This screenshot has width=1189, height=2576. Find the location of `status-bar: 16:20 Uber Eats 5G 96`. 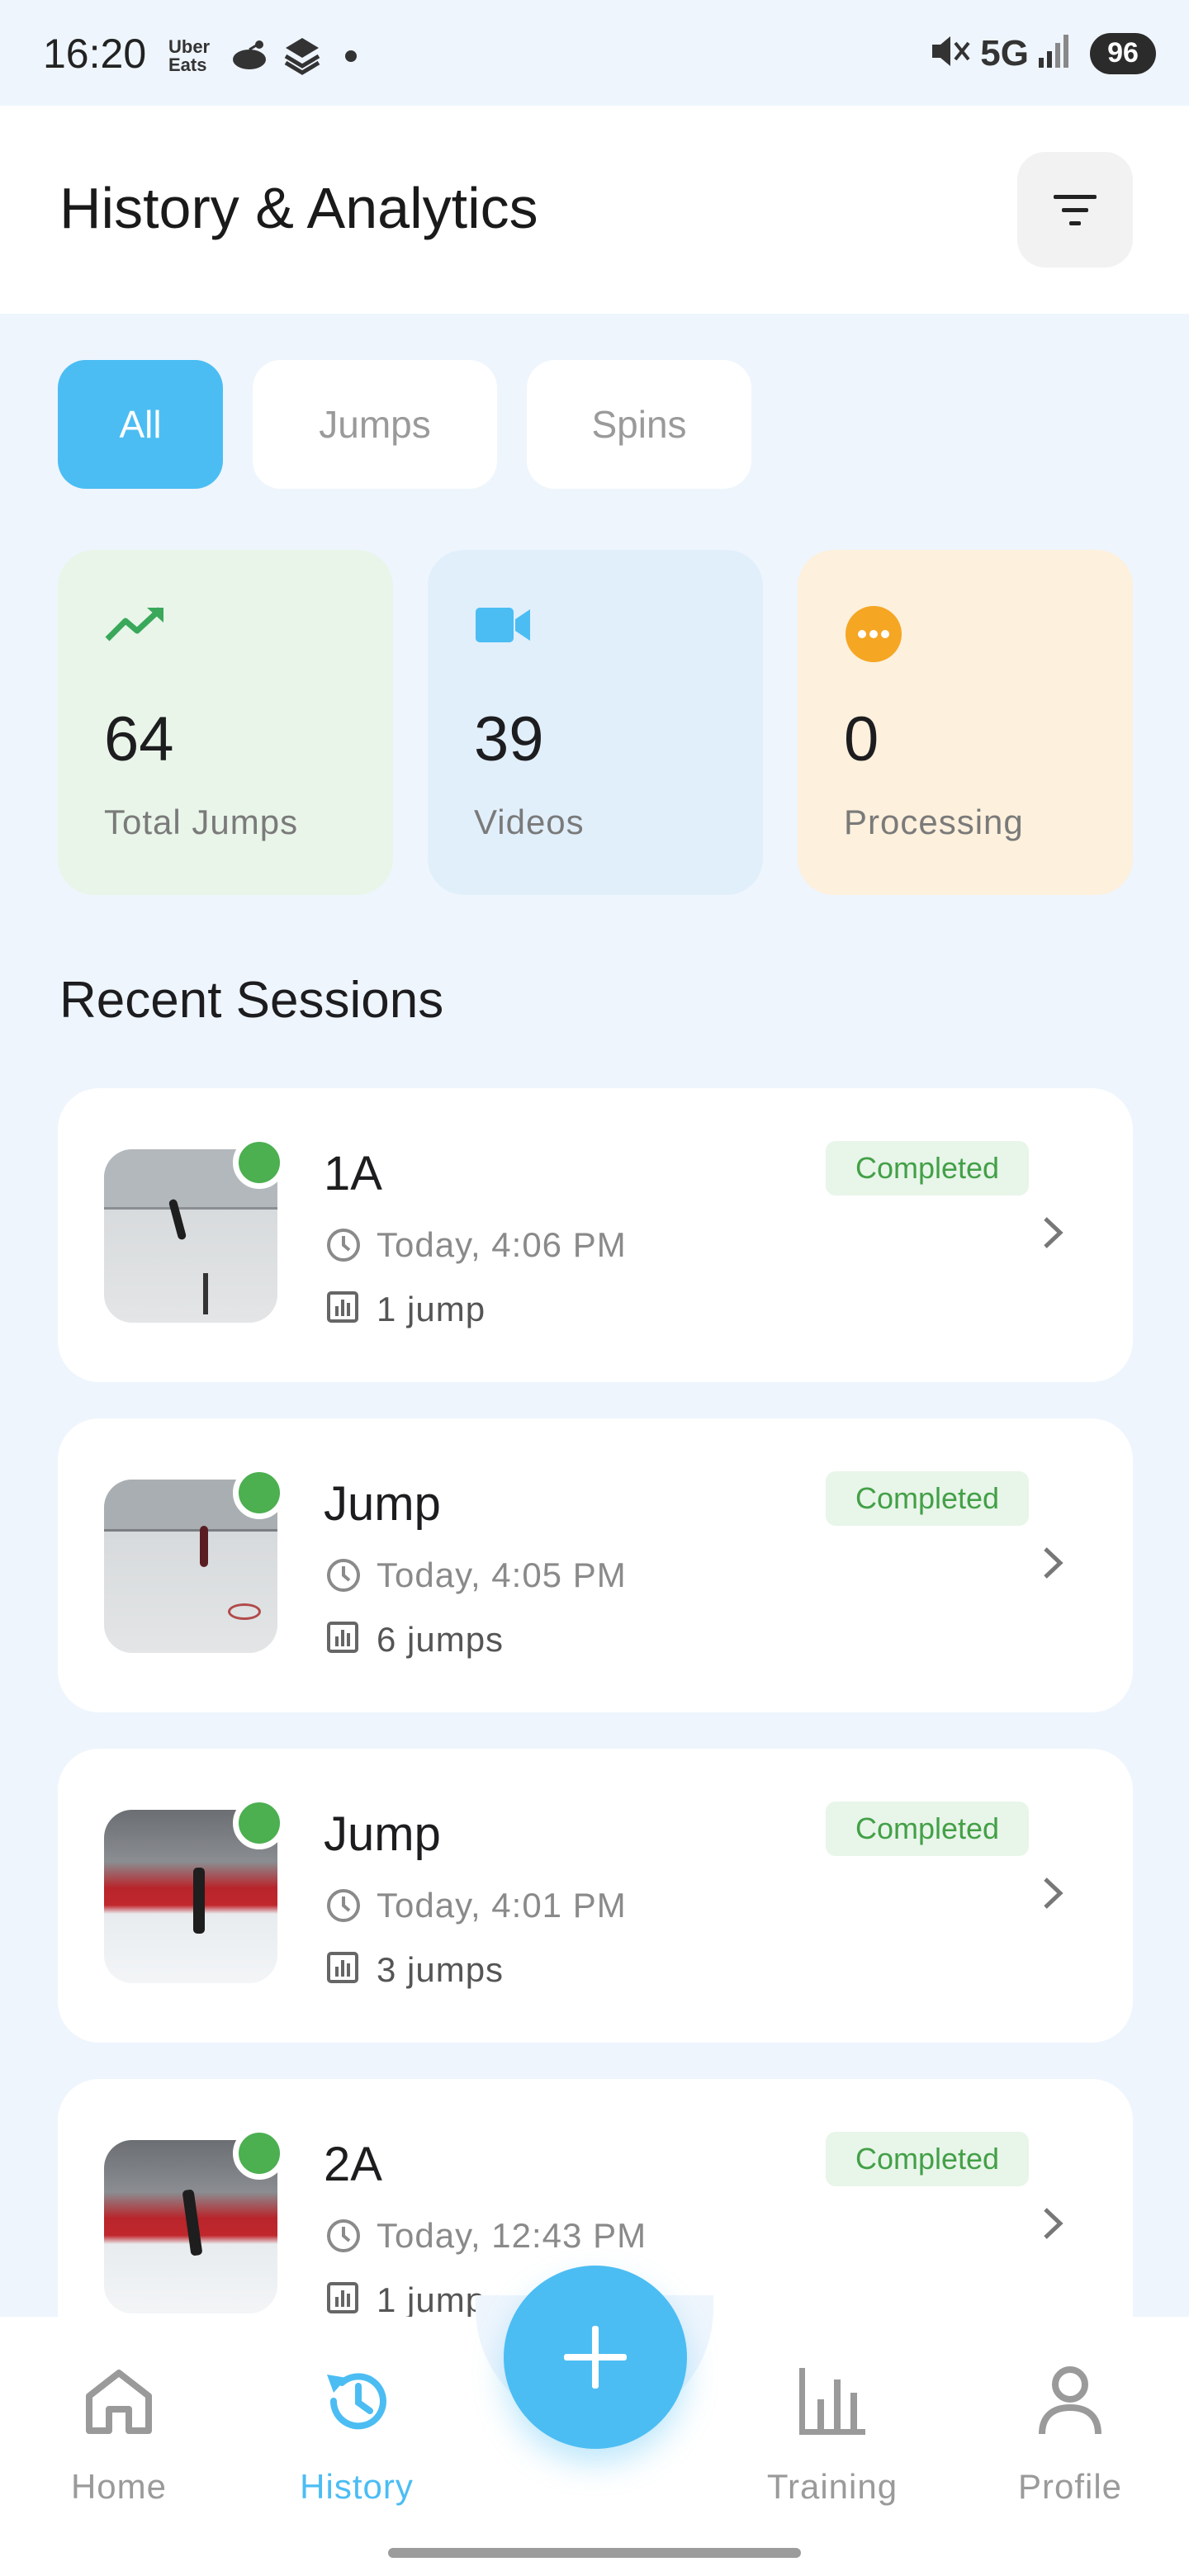

status-bar: 16:20 Uber Eats 5G 96 is located at coordinates (594, 53).